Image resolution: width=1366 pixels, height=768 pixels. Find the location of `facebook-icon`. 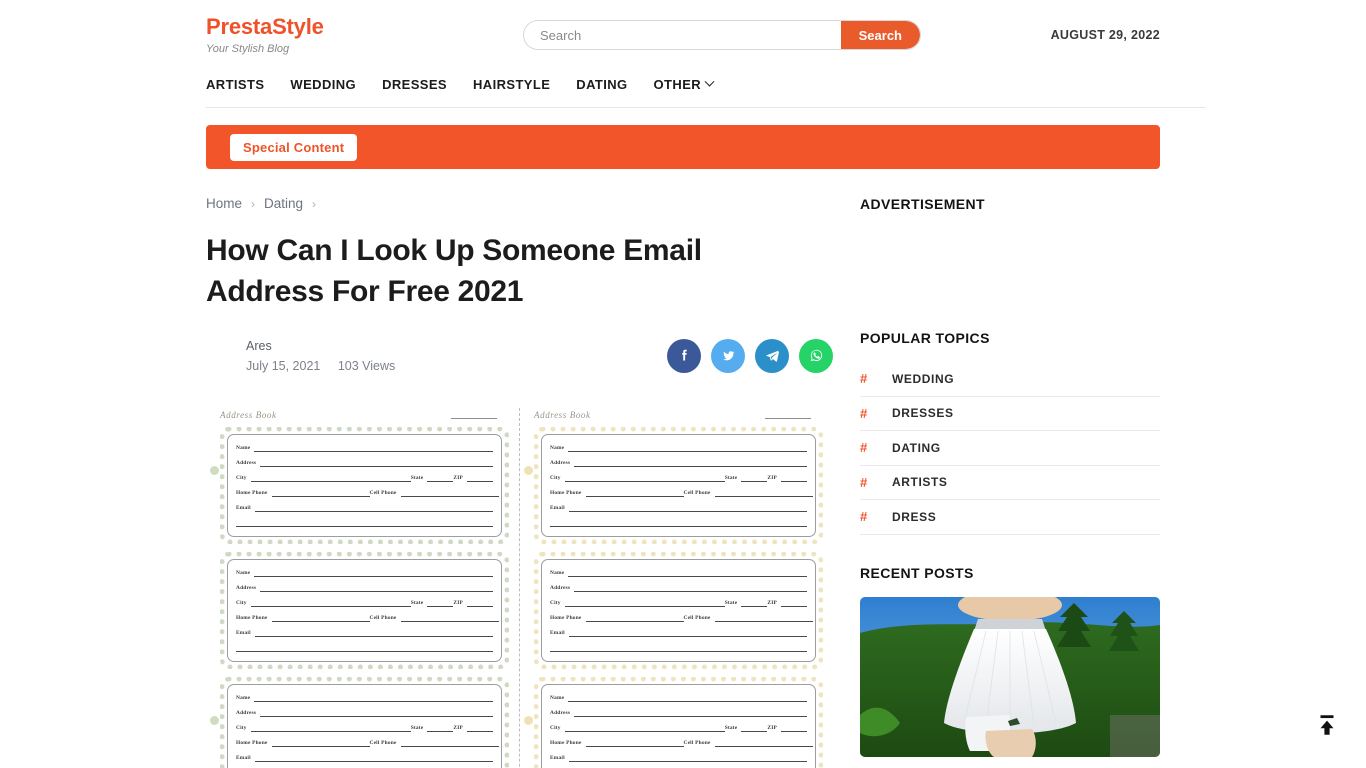

facebook-icon is located at coordinates (684, 355).